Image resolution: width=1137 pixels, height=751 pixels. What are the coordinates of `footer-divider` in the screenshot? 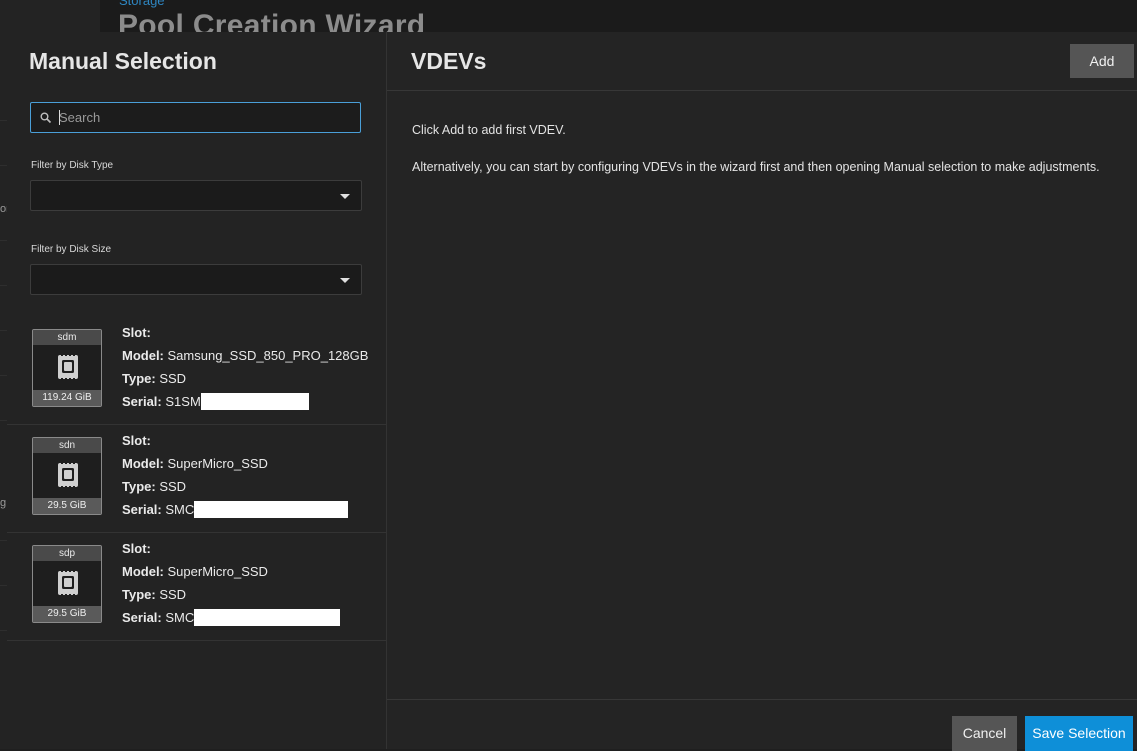 It's located at (762, 699).